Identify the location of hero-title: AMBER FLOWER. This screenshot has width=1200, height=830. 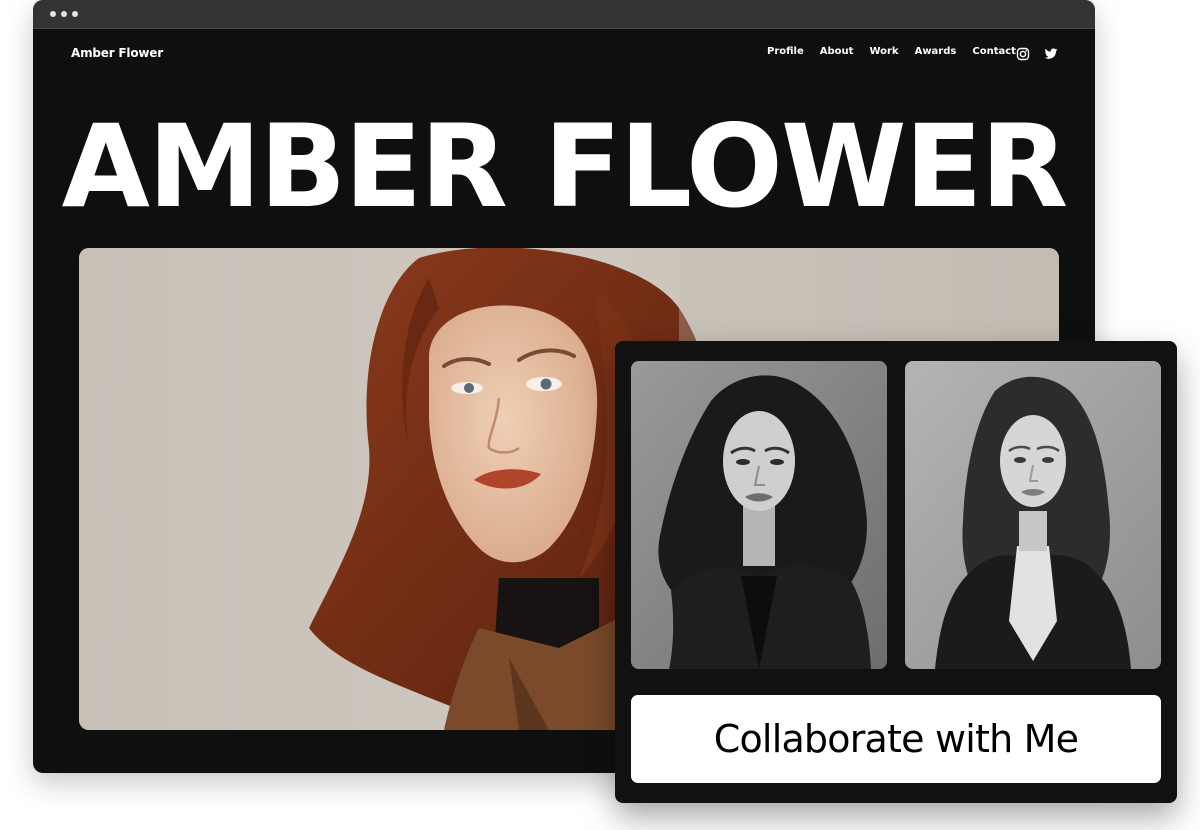
(565, 166).